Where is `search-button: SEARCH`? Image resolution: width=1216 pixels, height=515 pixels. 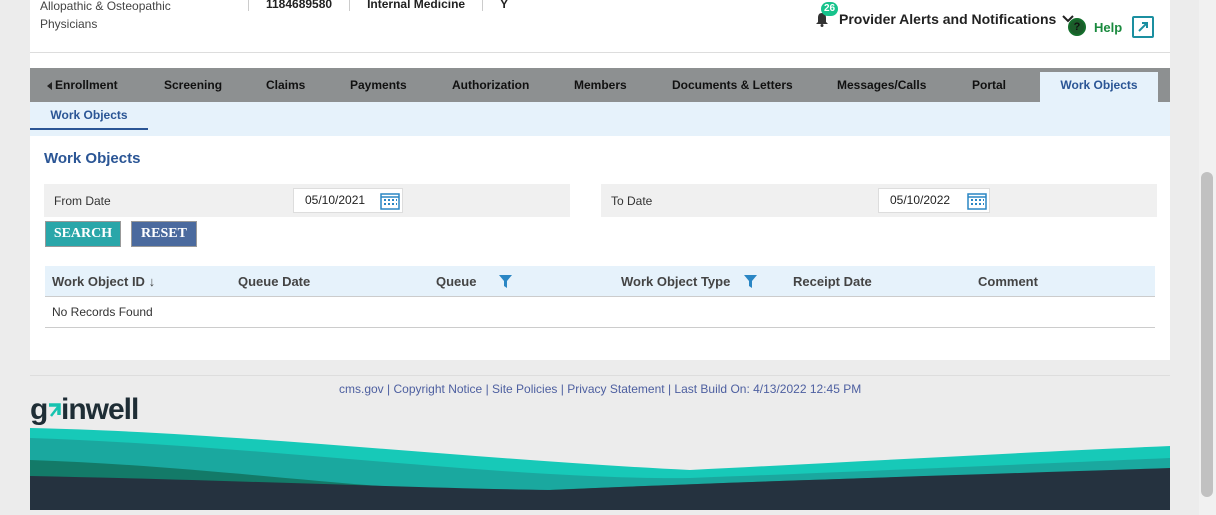 search-button: SEARCH is located at coordinates (83, 234).